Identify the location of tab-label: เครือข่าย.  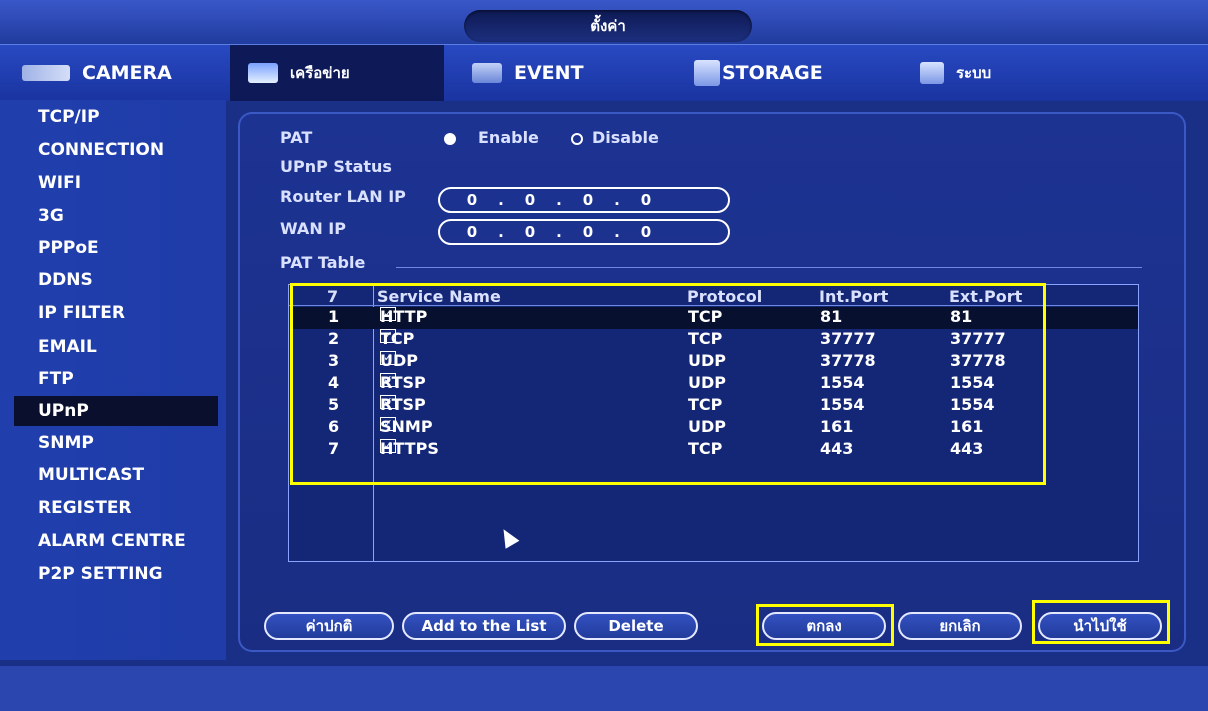
(320, 73).